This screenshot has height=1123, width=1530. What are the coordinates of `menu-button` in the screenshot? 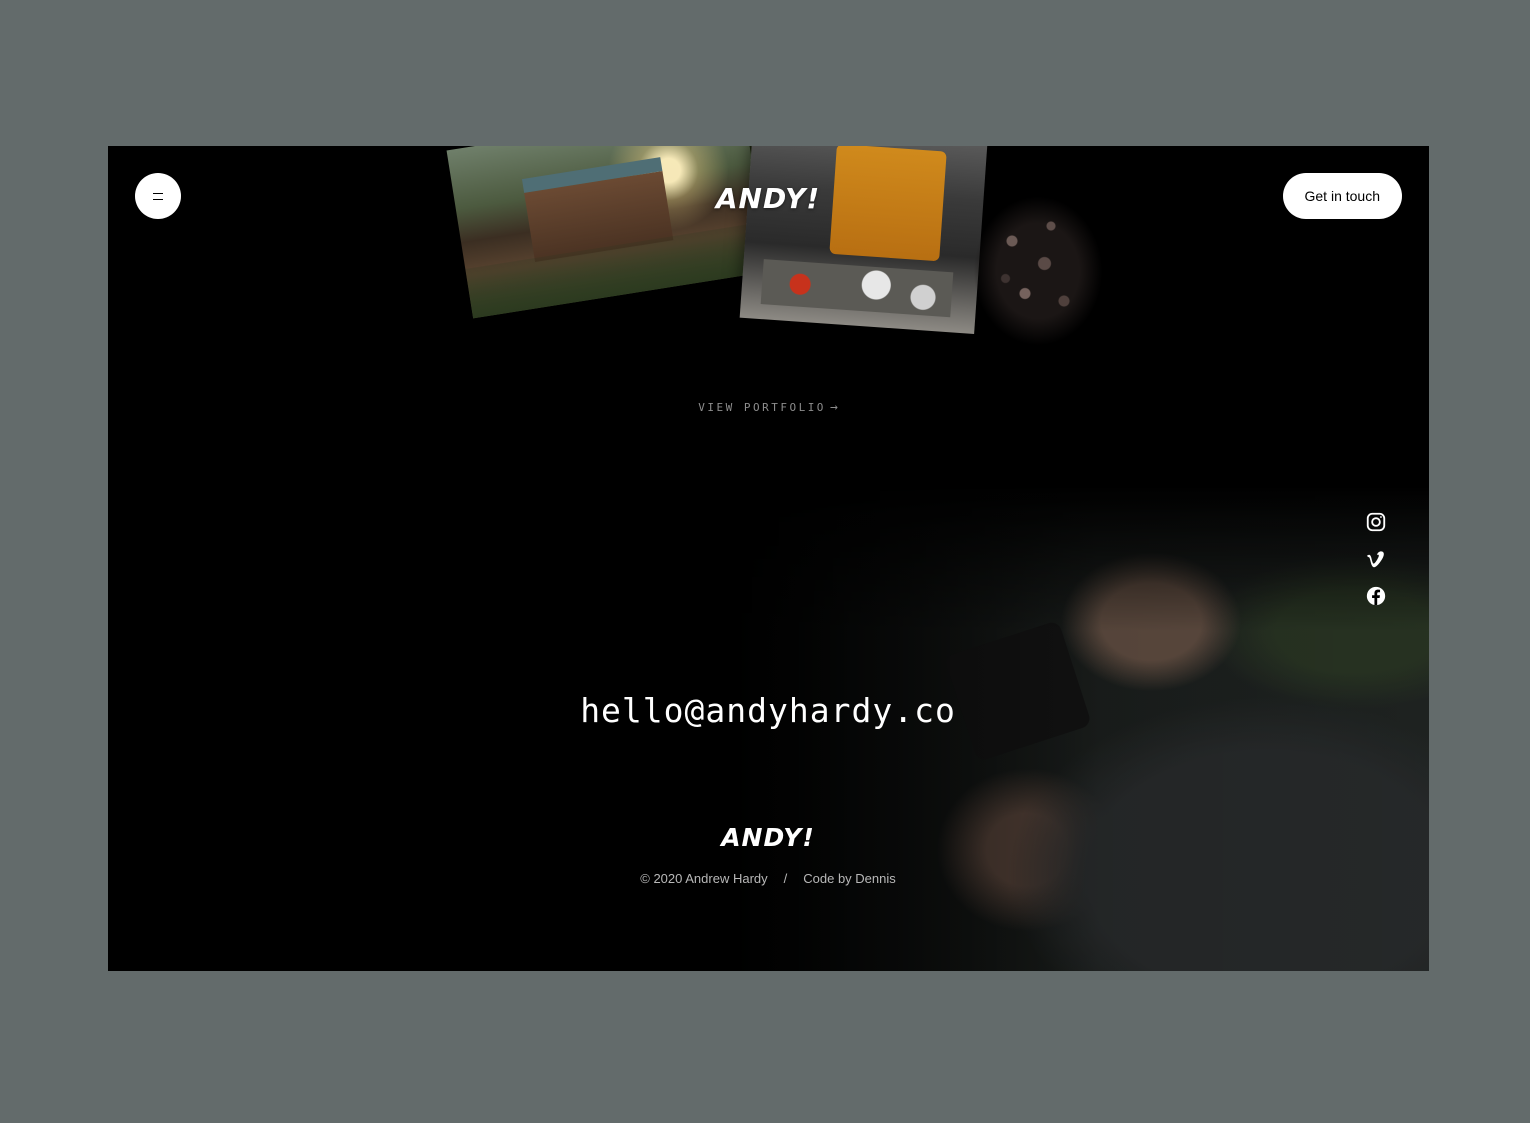 It's located at (158, 196).